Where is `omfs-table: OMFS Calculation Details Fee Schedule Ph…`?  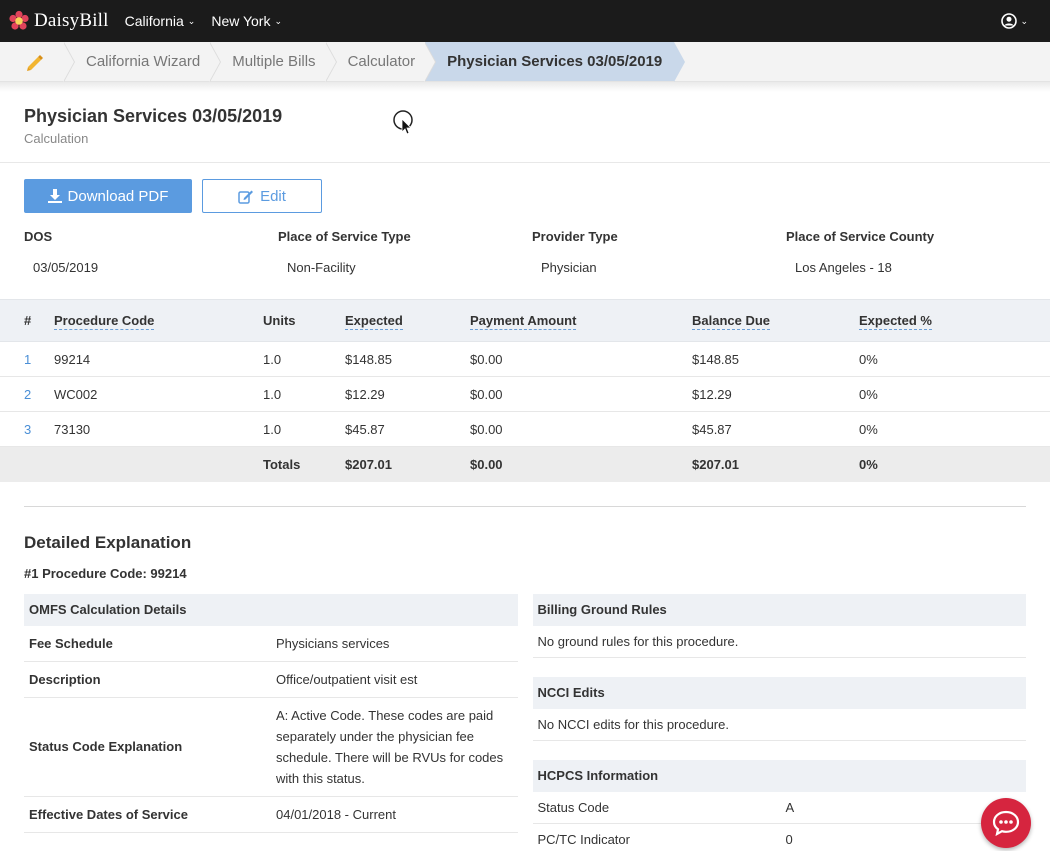 omfs-table: OMFS Calculation Details Fee Schedule Ph… is located at coordinates (271, 713).